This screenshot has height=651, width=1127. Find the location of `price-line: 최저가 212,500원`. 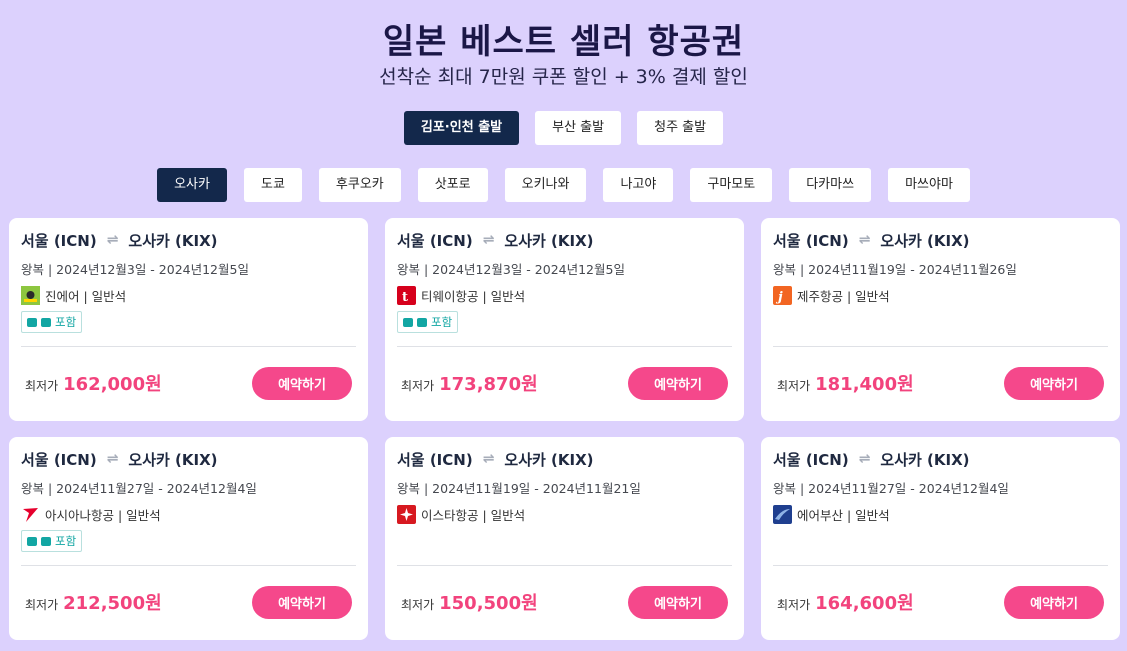

price-line: 최저가 212,500원 is located at coordinates (93, 602).